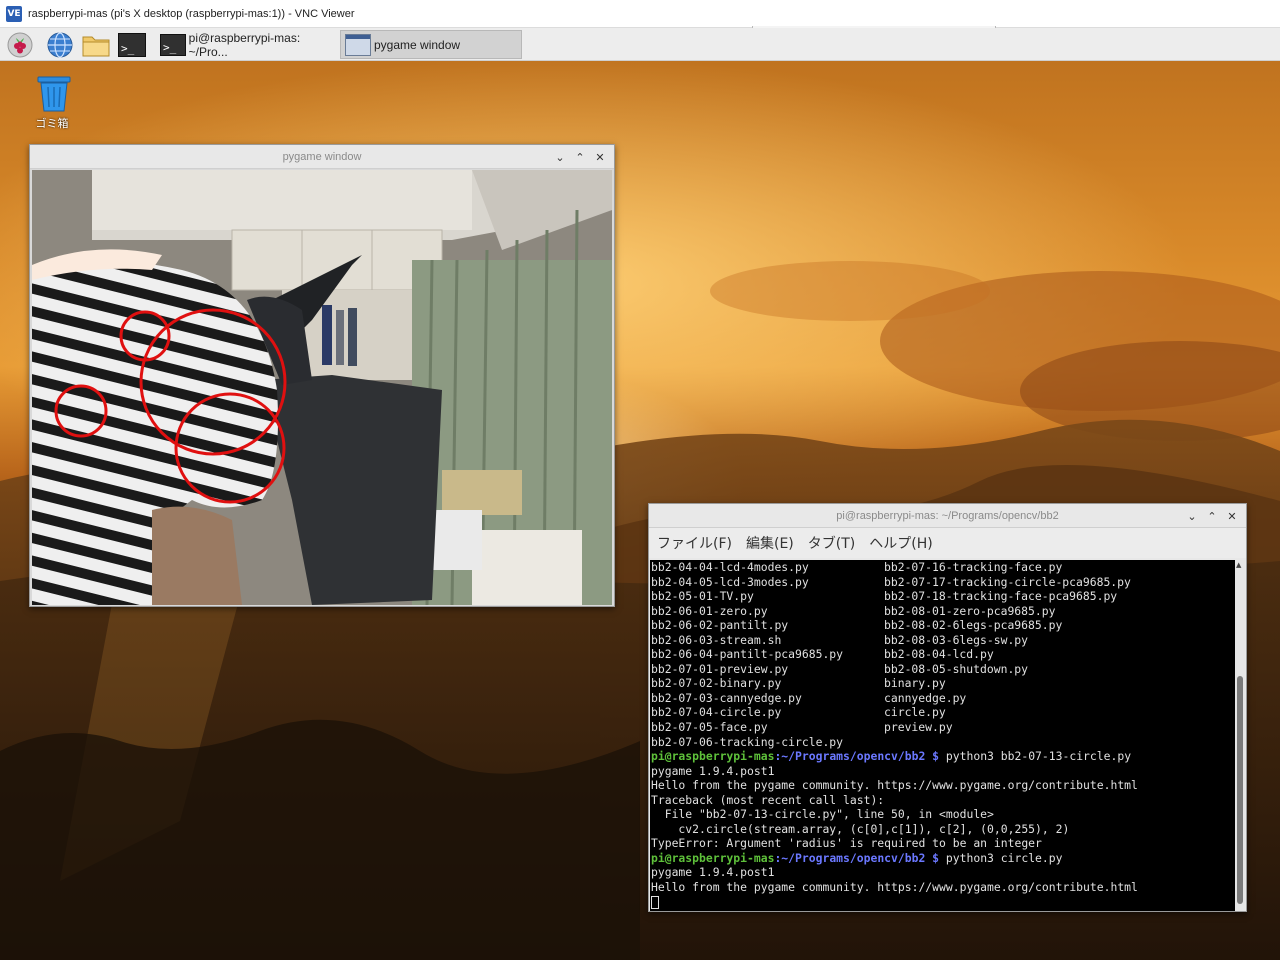 The width and height of the screenshot is (1280, 960). I want to click on file-name: binary.py, so click(915, 683).